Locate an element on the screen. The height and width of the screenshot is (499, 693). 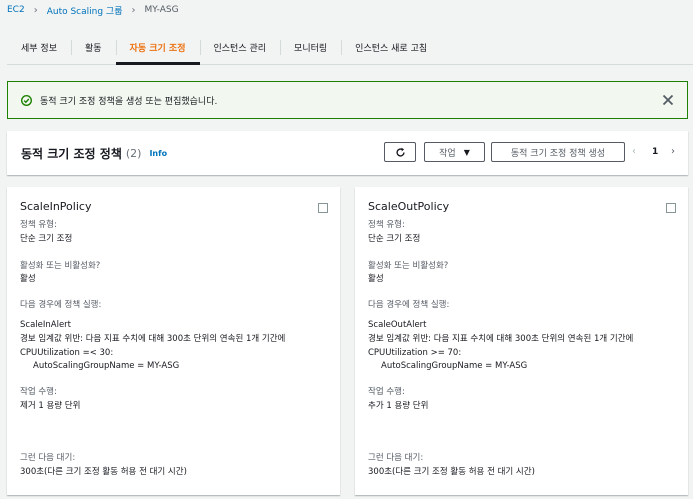
alarm-name: ScaleInAlert is located at coordinates (45, 325).